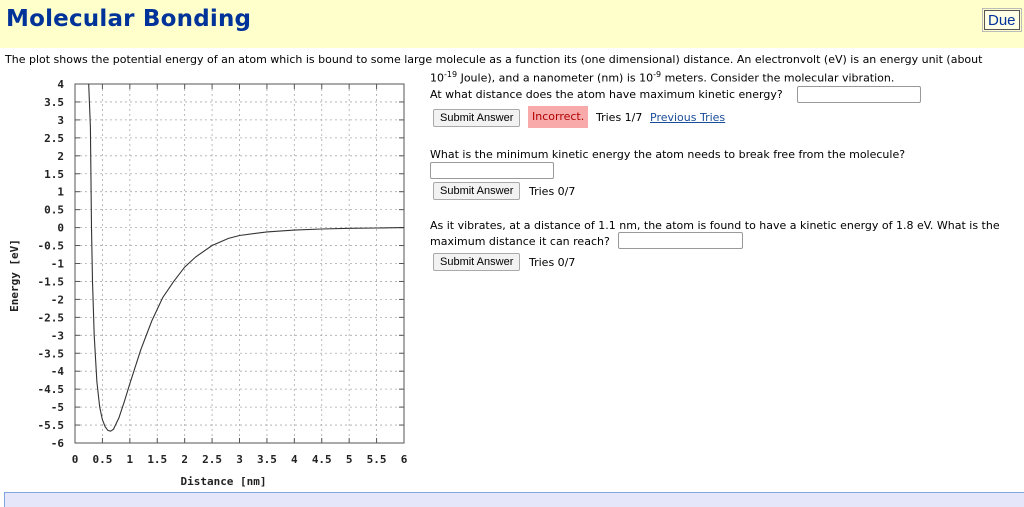 This screenshot has height=507, width=1024. I want to click on y-tick-label: 4, so click(60, 84).